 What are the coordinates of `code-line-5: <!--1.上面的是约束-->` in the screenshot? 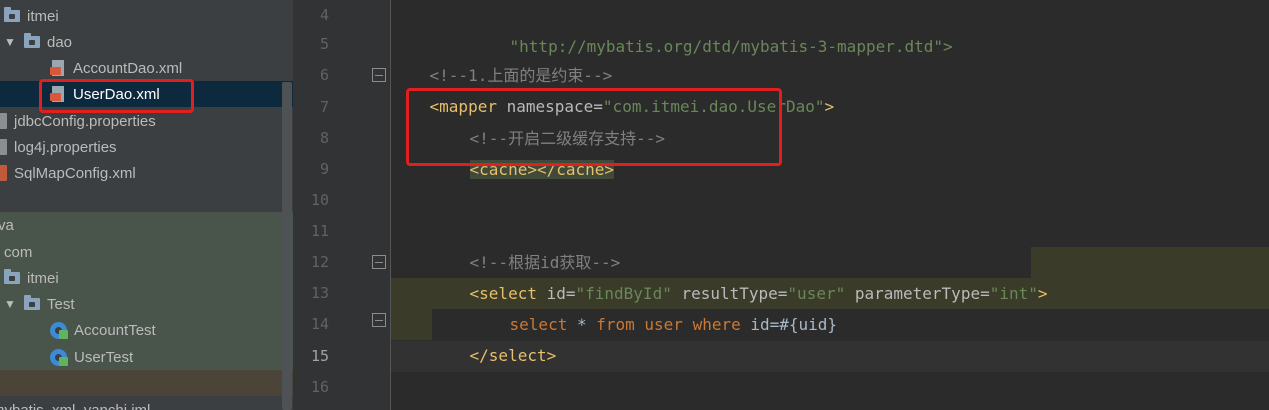 It's located at (521, 75).